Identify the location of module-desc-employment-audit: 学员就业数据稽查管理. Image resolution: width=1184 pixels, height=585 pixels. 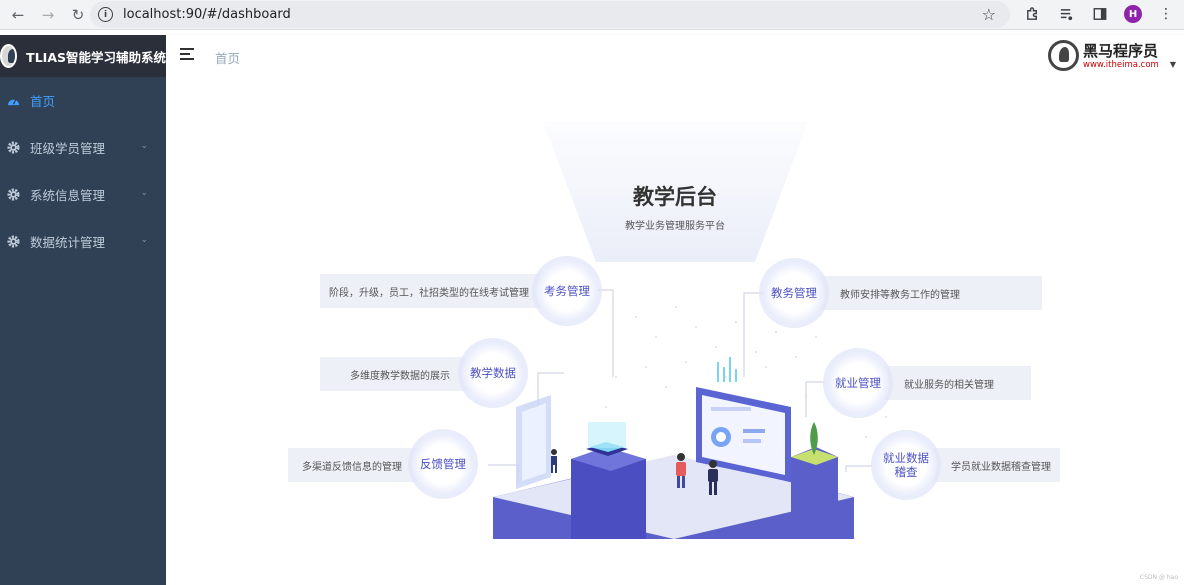
(988, 465).